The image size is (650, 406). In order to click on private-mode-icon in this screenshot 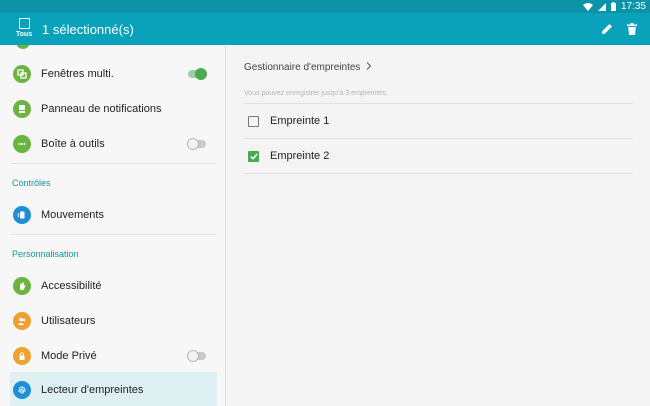, I will do `click(22, 355)`.